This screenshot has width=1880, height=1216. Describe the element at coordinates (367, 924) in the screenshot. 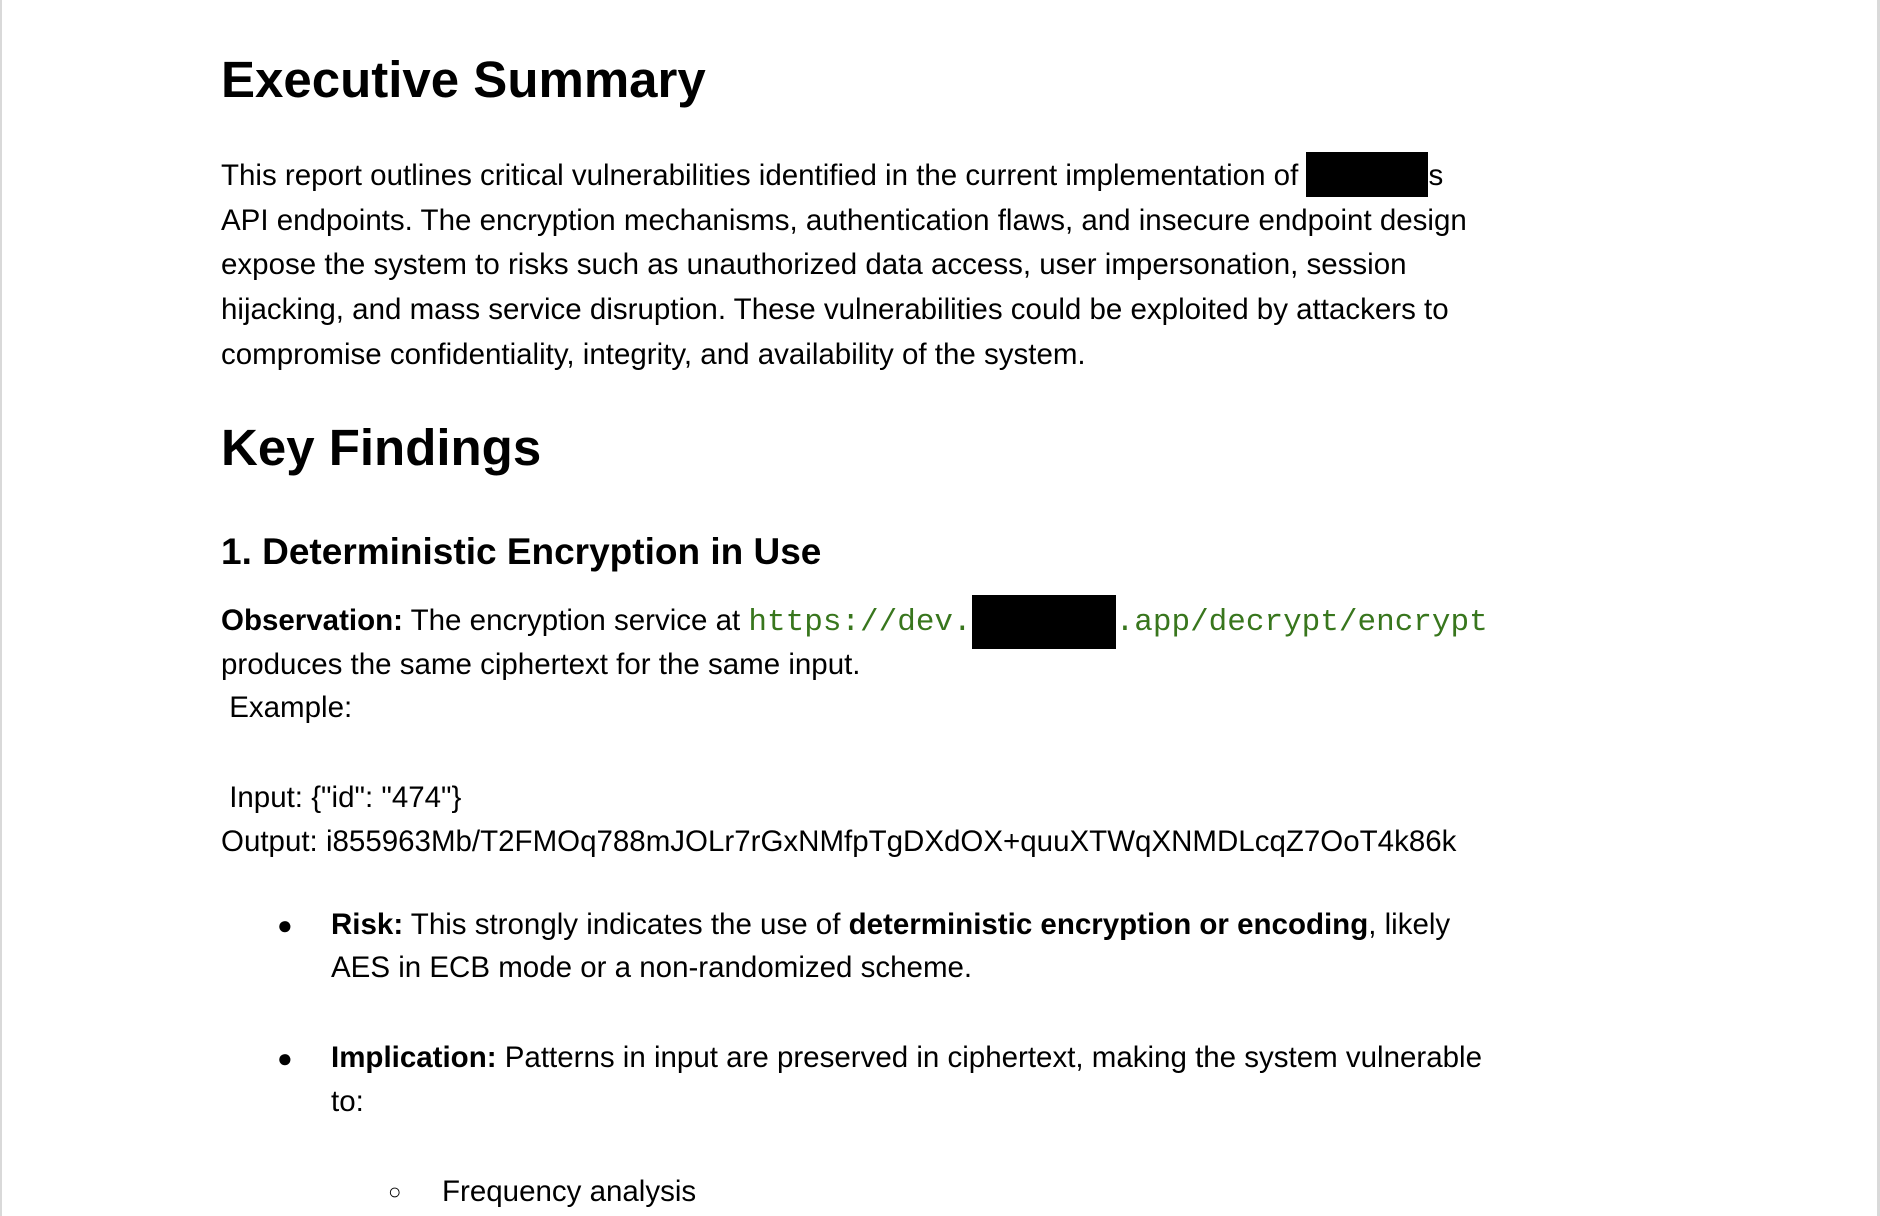

I see `risk-label: Risk:` at that location.